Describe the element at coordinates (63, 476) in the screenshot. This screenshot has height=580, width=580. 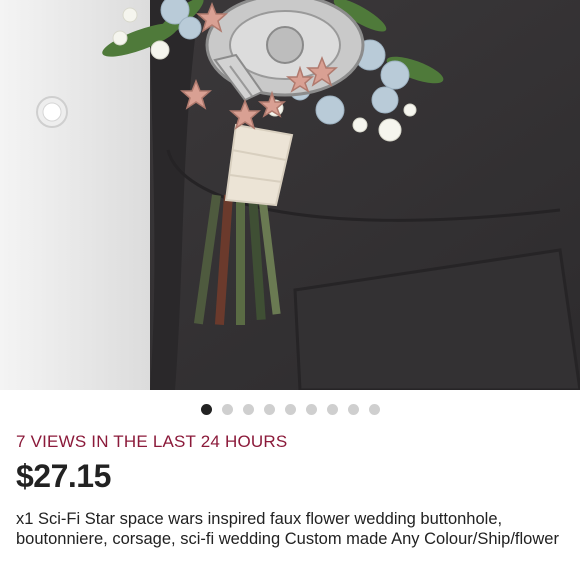
I see `price: $27.15` at that location.